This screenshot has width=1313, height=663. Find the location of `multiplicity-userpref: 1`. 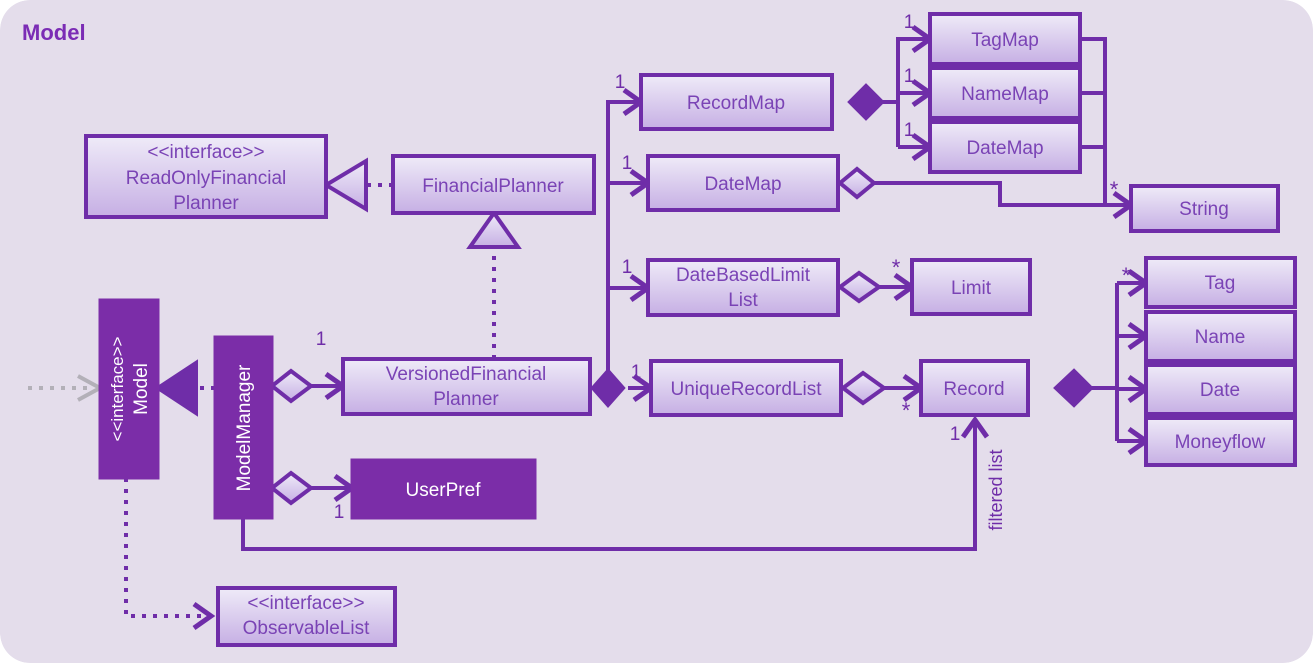

multiplicity-userpref: 1 is located at coordinates (339, 512).